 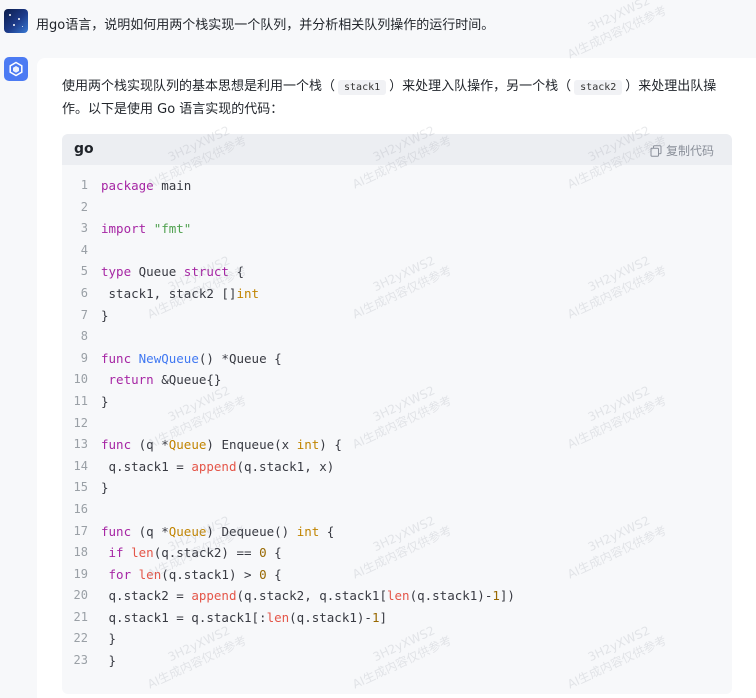 I want to click on line-number: 20, so click(x=80, y=595).